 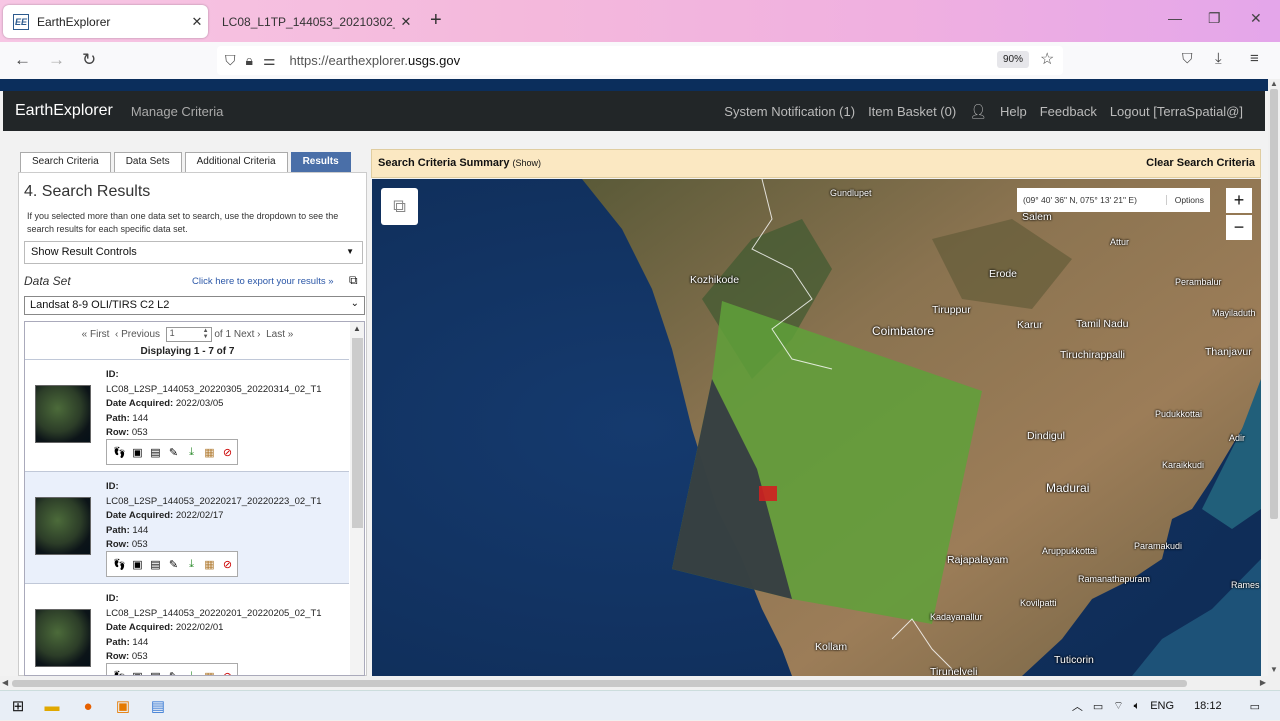 What do you see at coordinates (903, 331) in the screenshot?
I see `city-label: Coimbatore` at bounding box center [903, 331].